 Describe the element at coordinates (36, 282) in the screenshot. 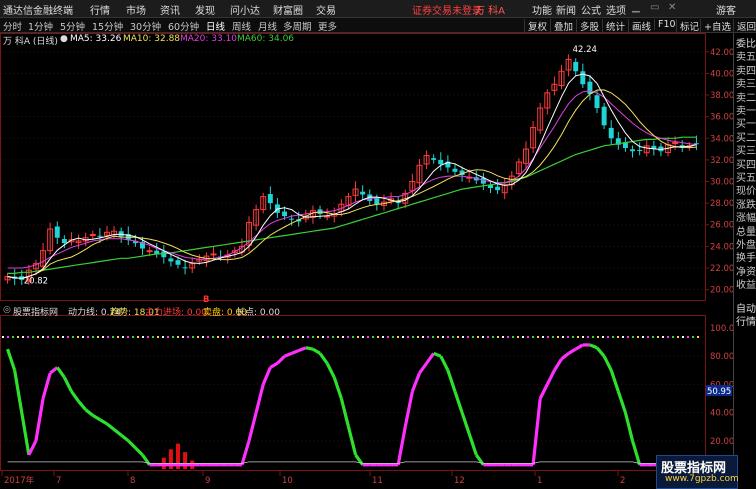

I see `low-price-label: 20.82` at that location.